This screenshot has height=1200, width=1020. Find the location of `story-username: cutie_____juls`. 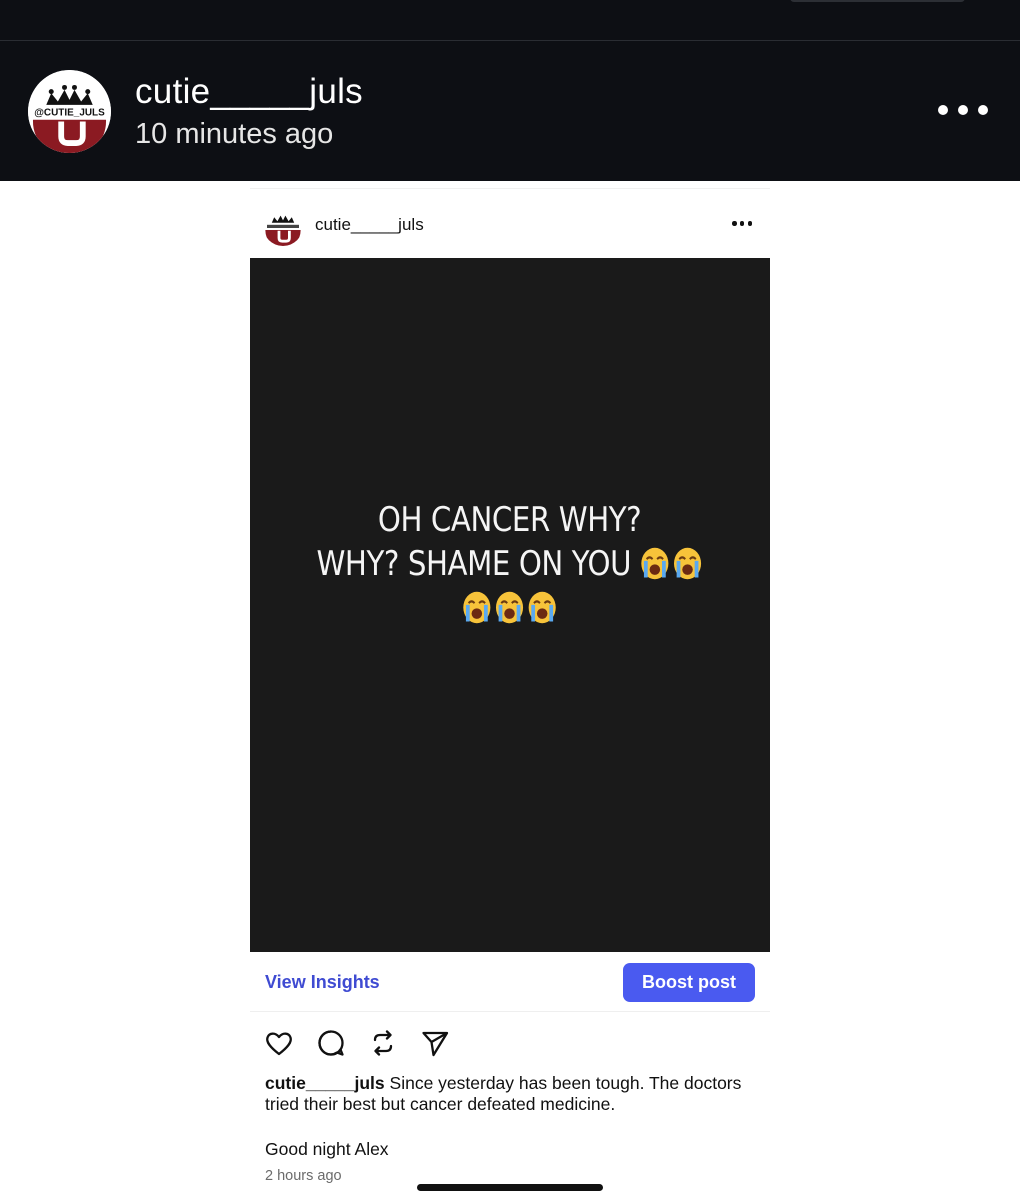

story-username: cutie_____juls is located at coordinates (249, 92).